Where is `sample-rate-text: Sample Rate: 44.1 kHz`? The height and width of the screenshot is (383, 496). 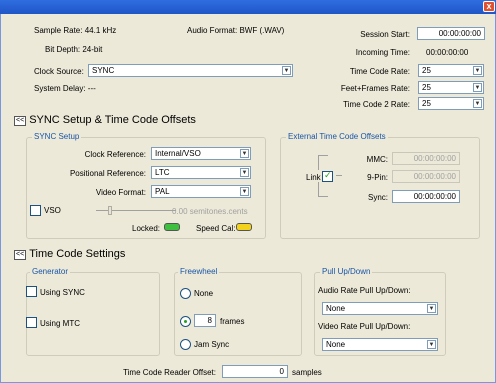 sample-rate-text: Sample Rate: 44.1 kHz is located at coordinates (75, 30).